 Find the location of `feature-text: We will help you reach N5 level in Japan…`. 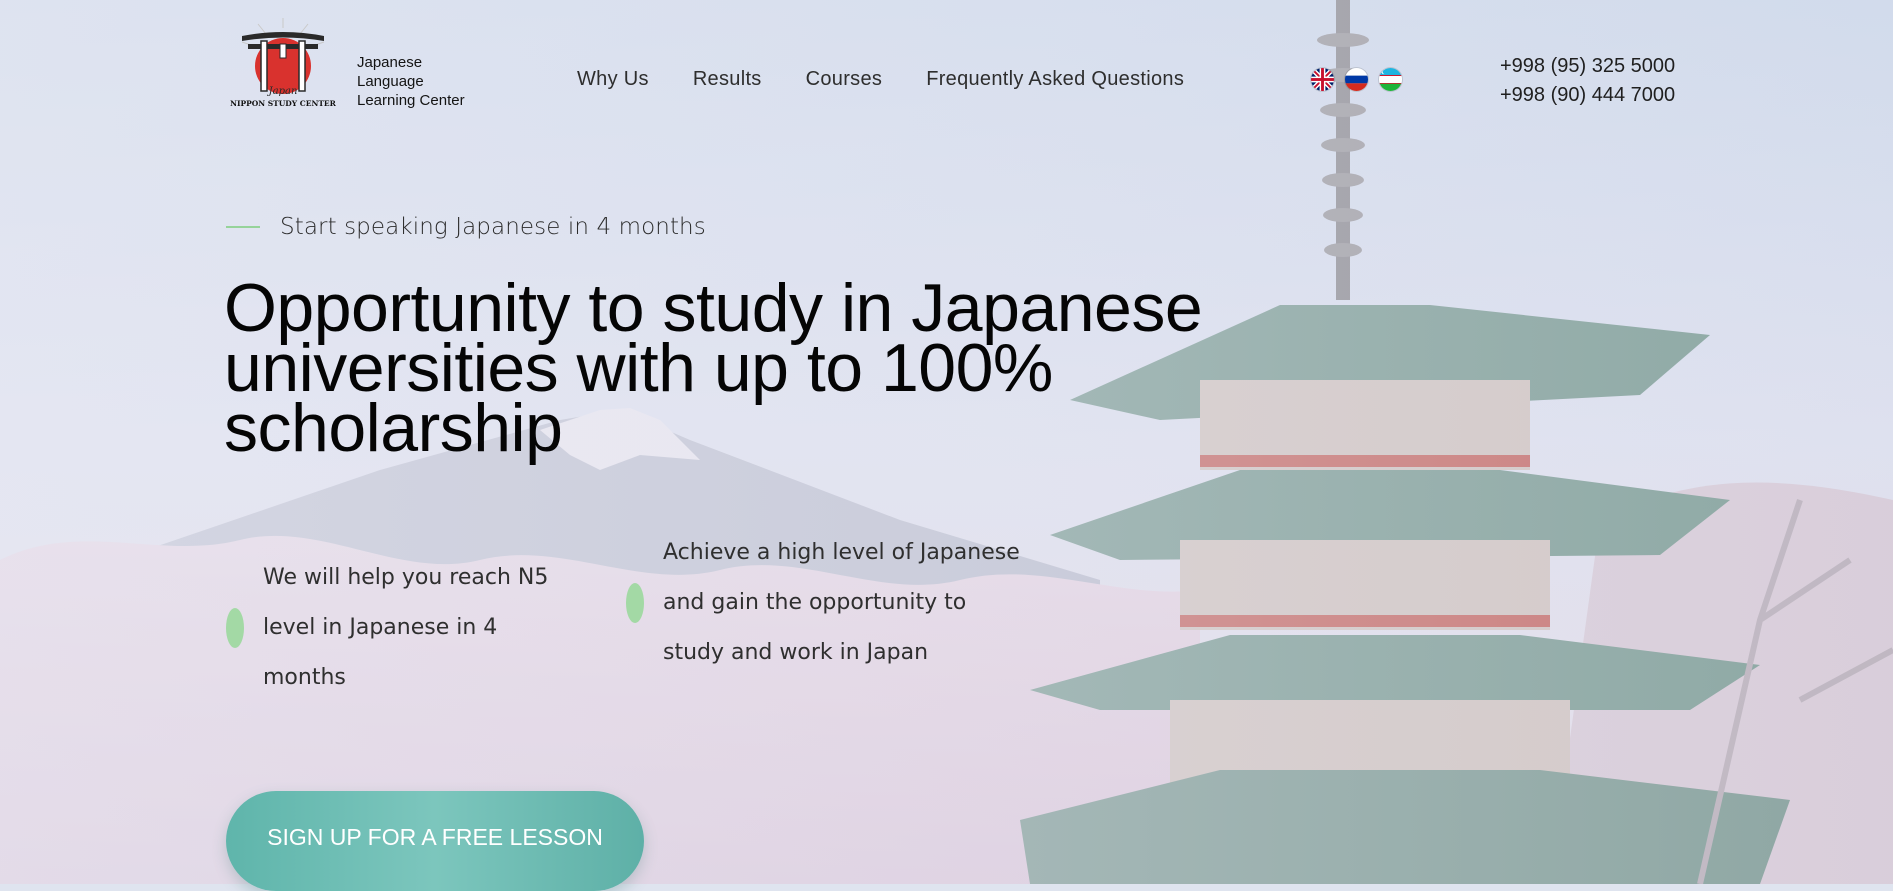

feature-text: We will help you reach N5 level in Japan… is located at coordinates (406, 627).